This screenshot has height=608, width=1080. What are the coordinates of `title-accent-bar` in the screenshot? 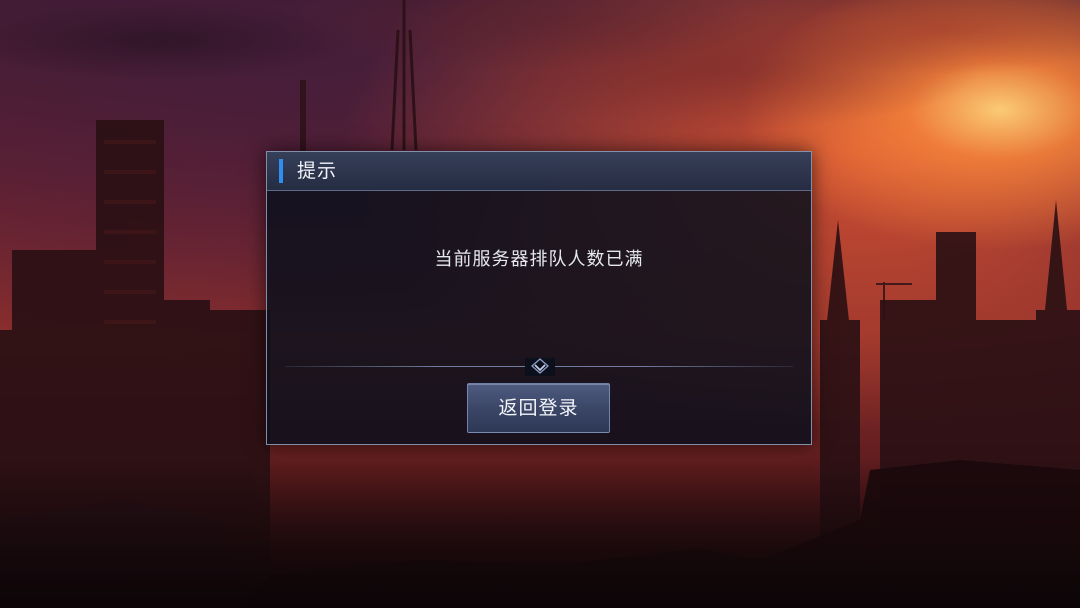 It's located at (281, 171).